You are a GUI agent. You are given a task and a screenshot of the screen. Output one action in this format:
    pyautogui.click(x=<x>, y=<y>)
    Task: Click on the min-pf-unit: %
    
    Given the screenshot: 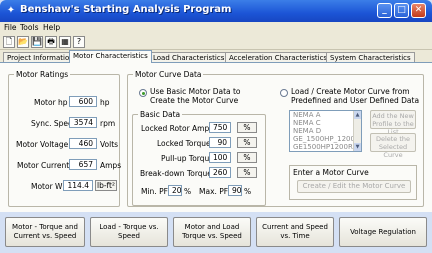 What is the action you would take?
    pyautogui.click(x=188, y=191)
    